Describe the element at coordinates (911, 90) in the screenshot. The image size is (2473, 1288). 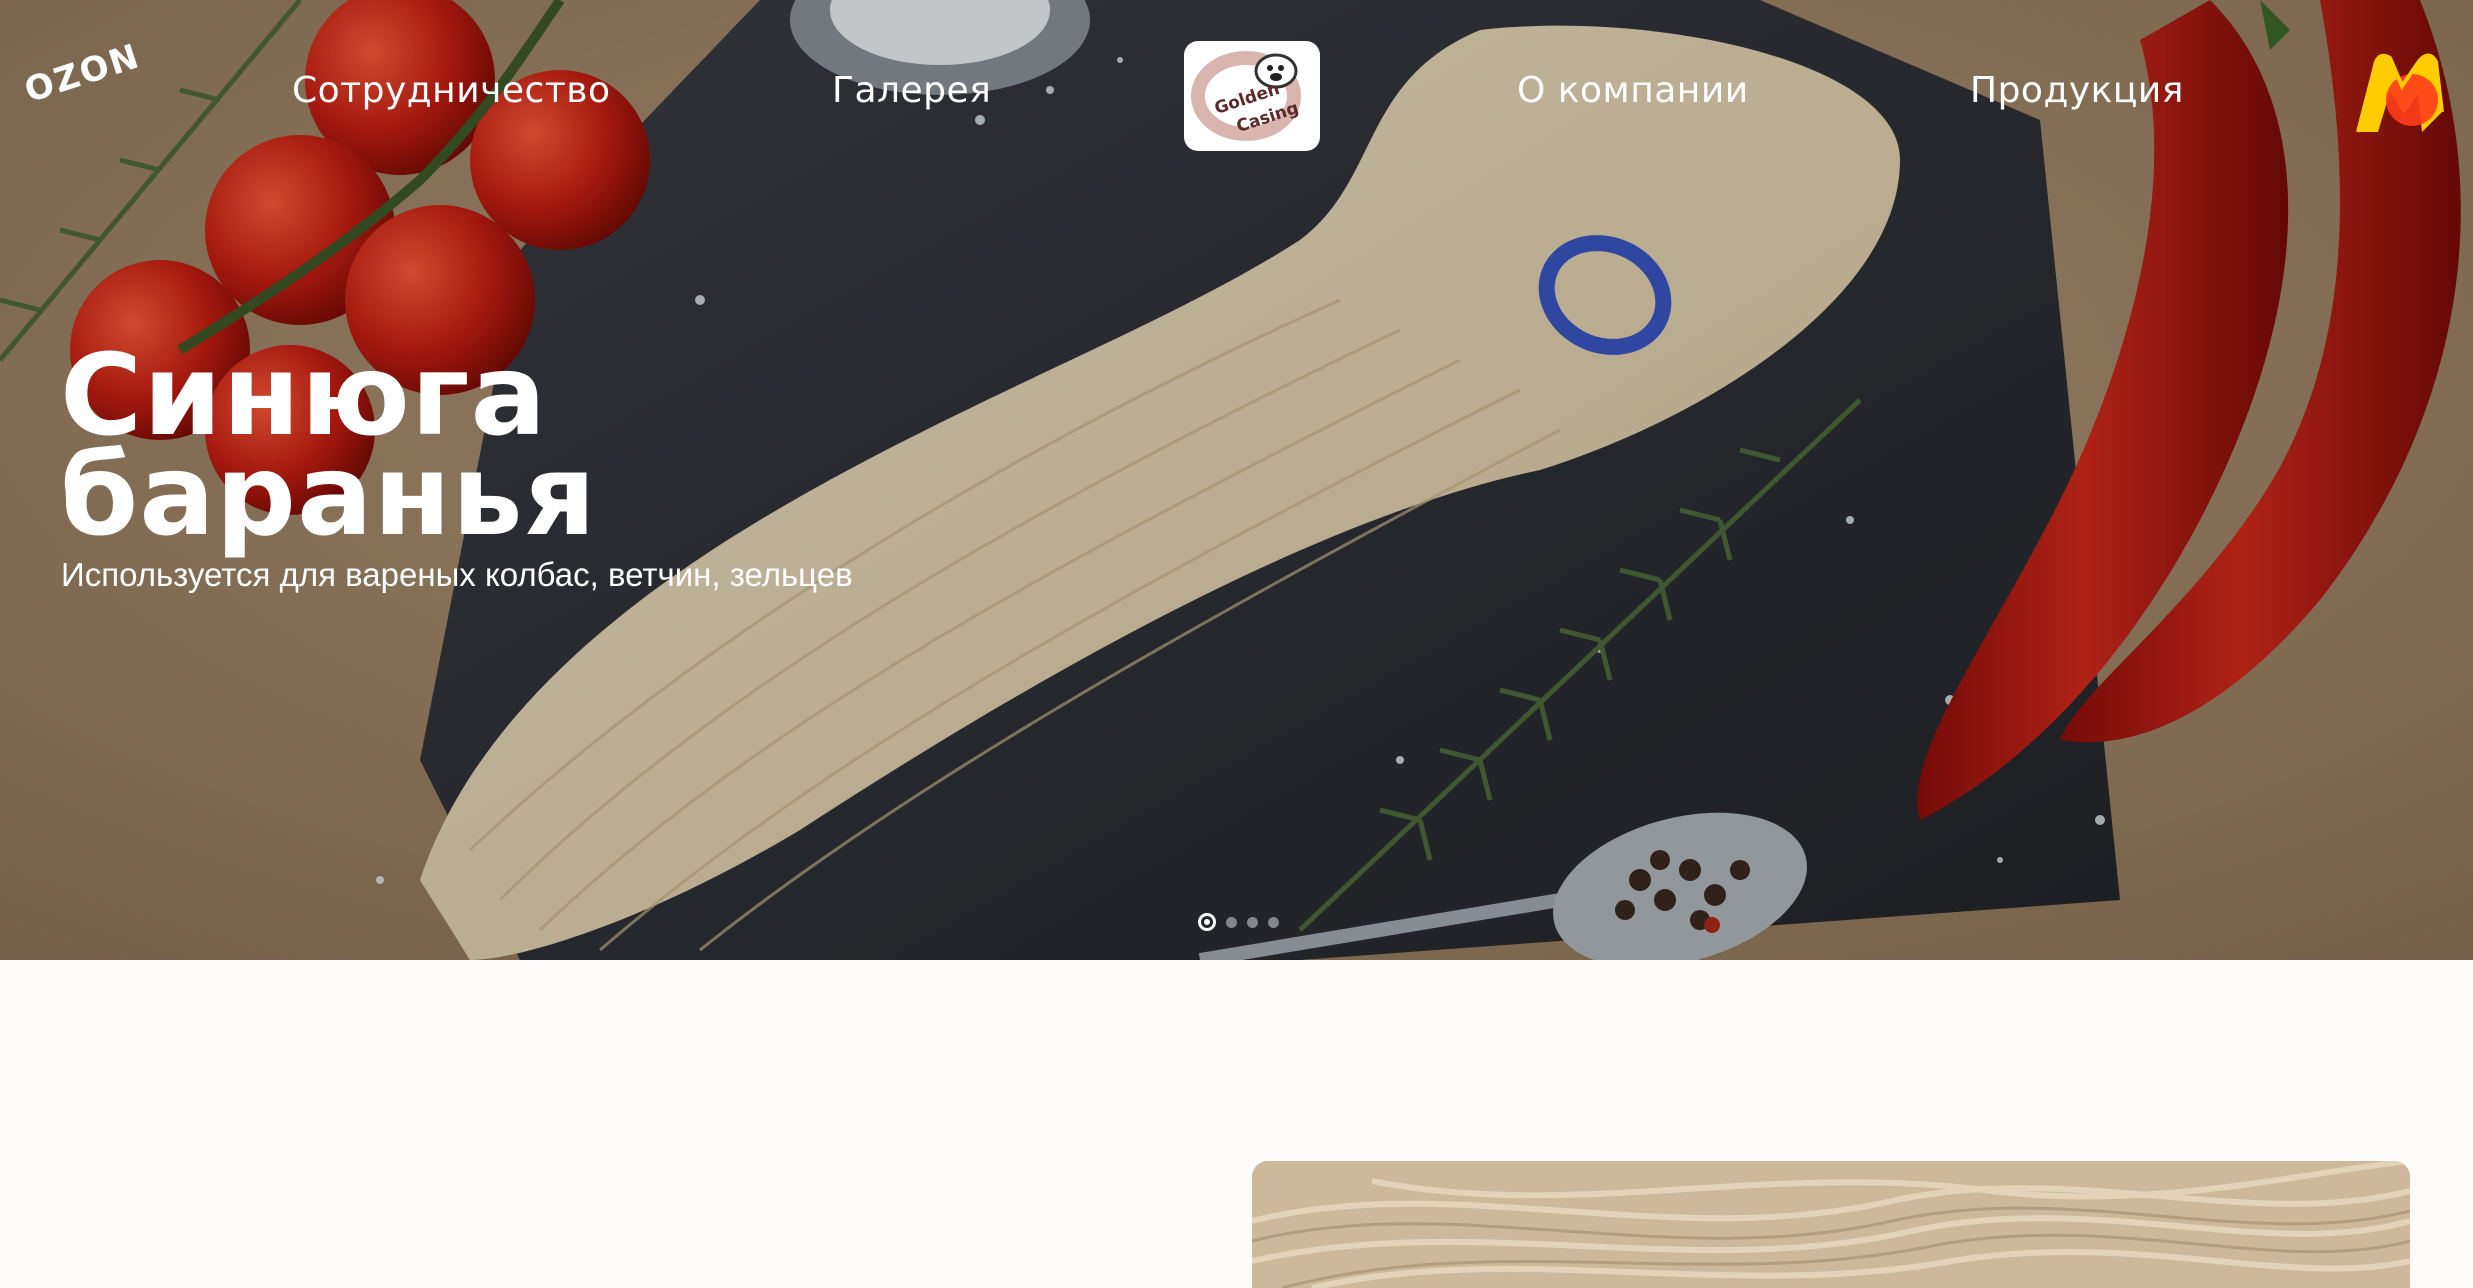
I see `nav-link-gallery: Галерея` at that location.